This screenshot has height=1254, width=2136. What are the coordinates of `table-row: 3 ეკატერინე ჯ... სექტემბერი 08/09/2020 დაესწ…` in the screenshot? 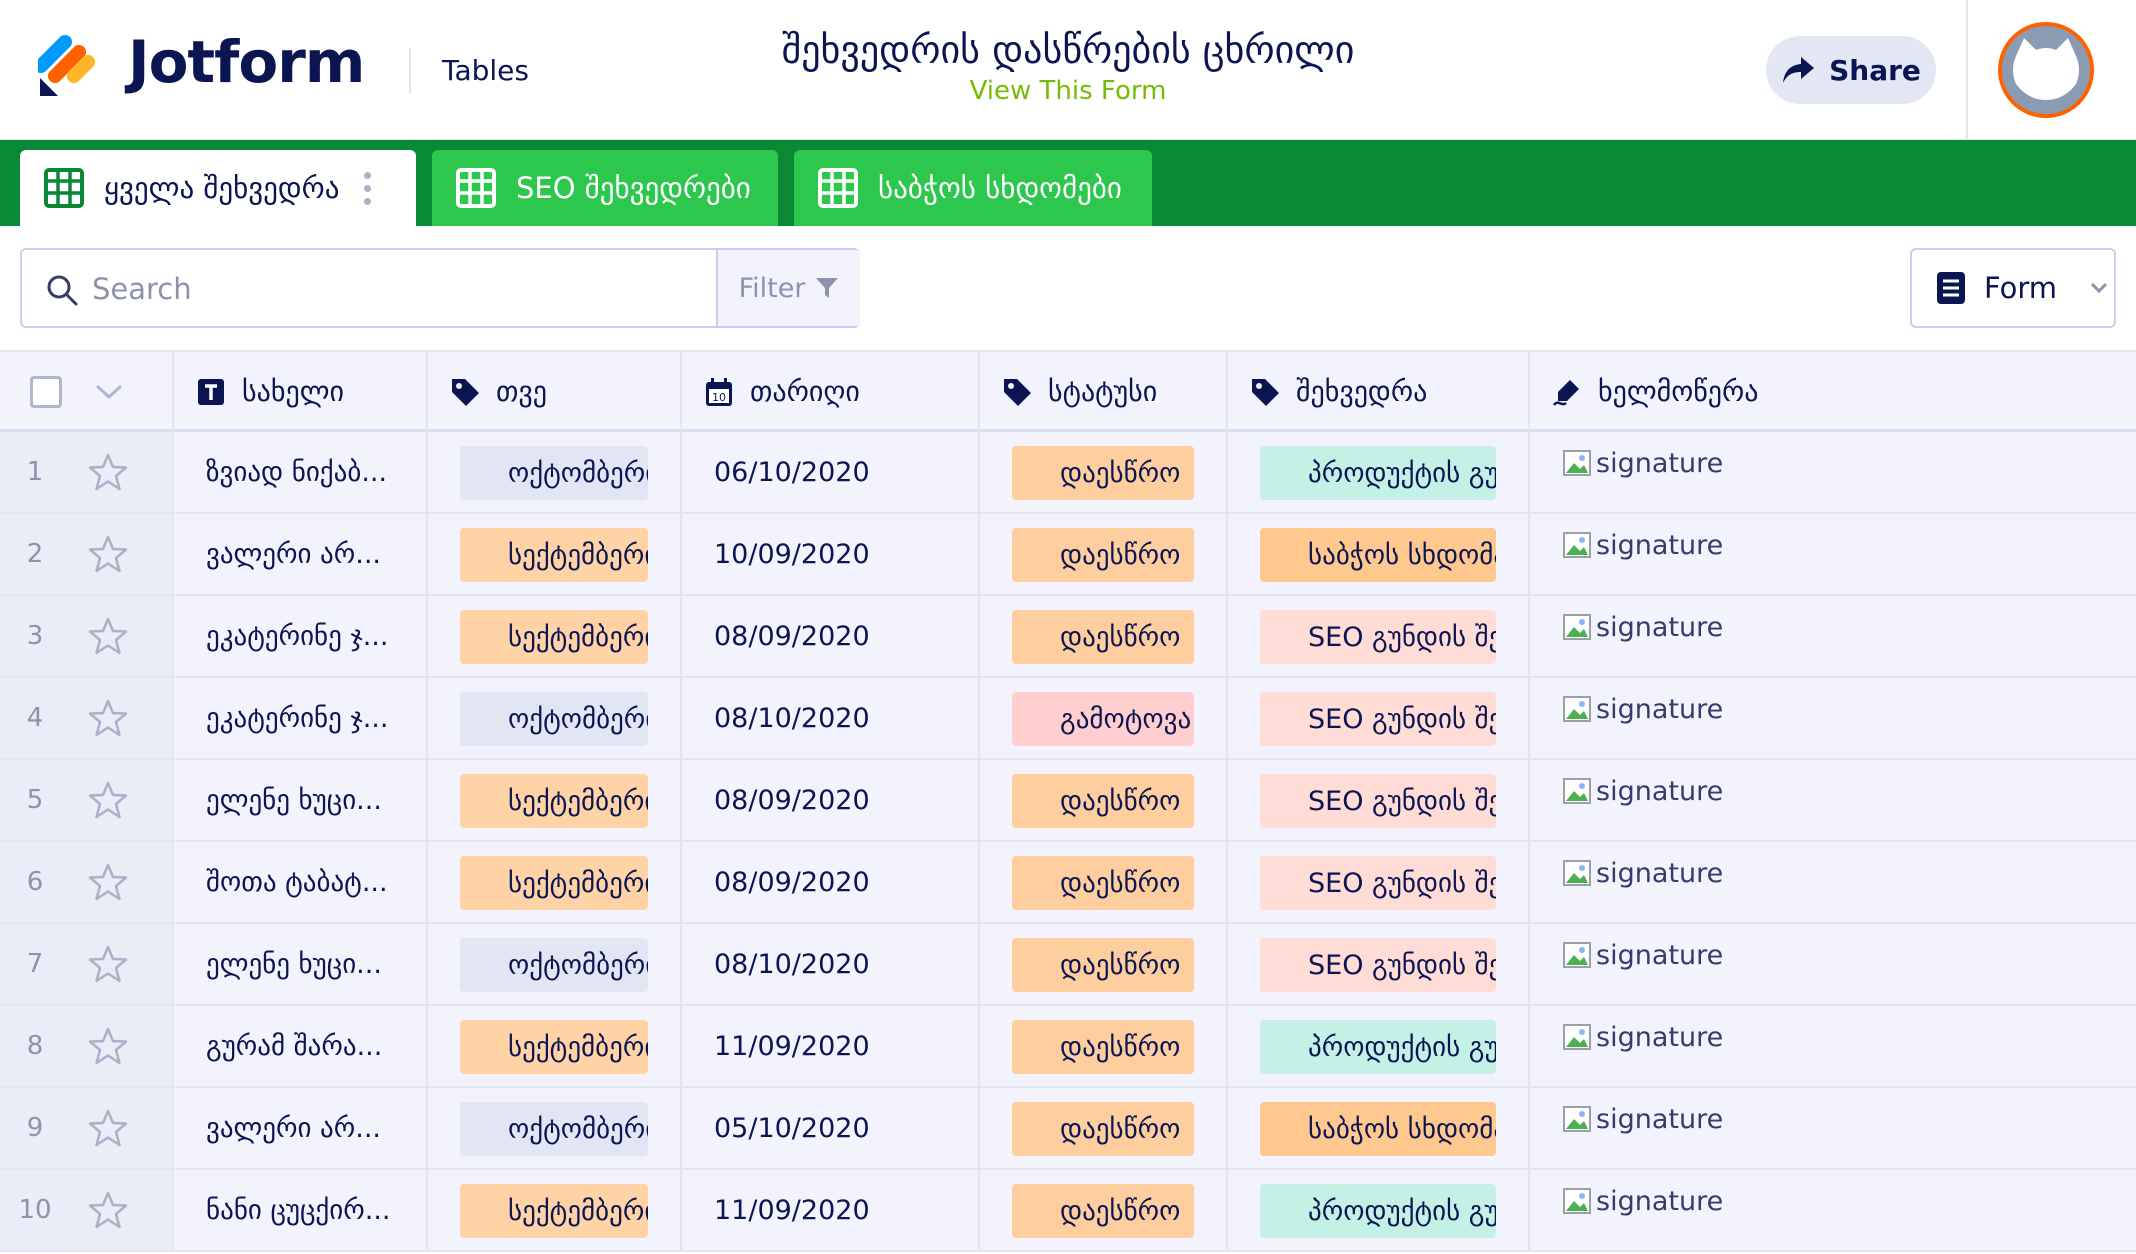 It's located at (1068, 637).